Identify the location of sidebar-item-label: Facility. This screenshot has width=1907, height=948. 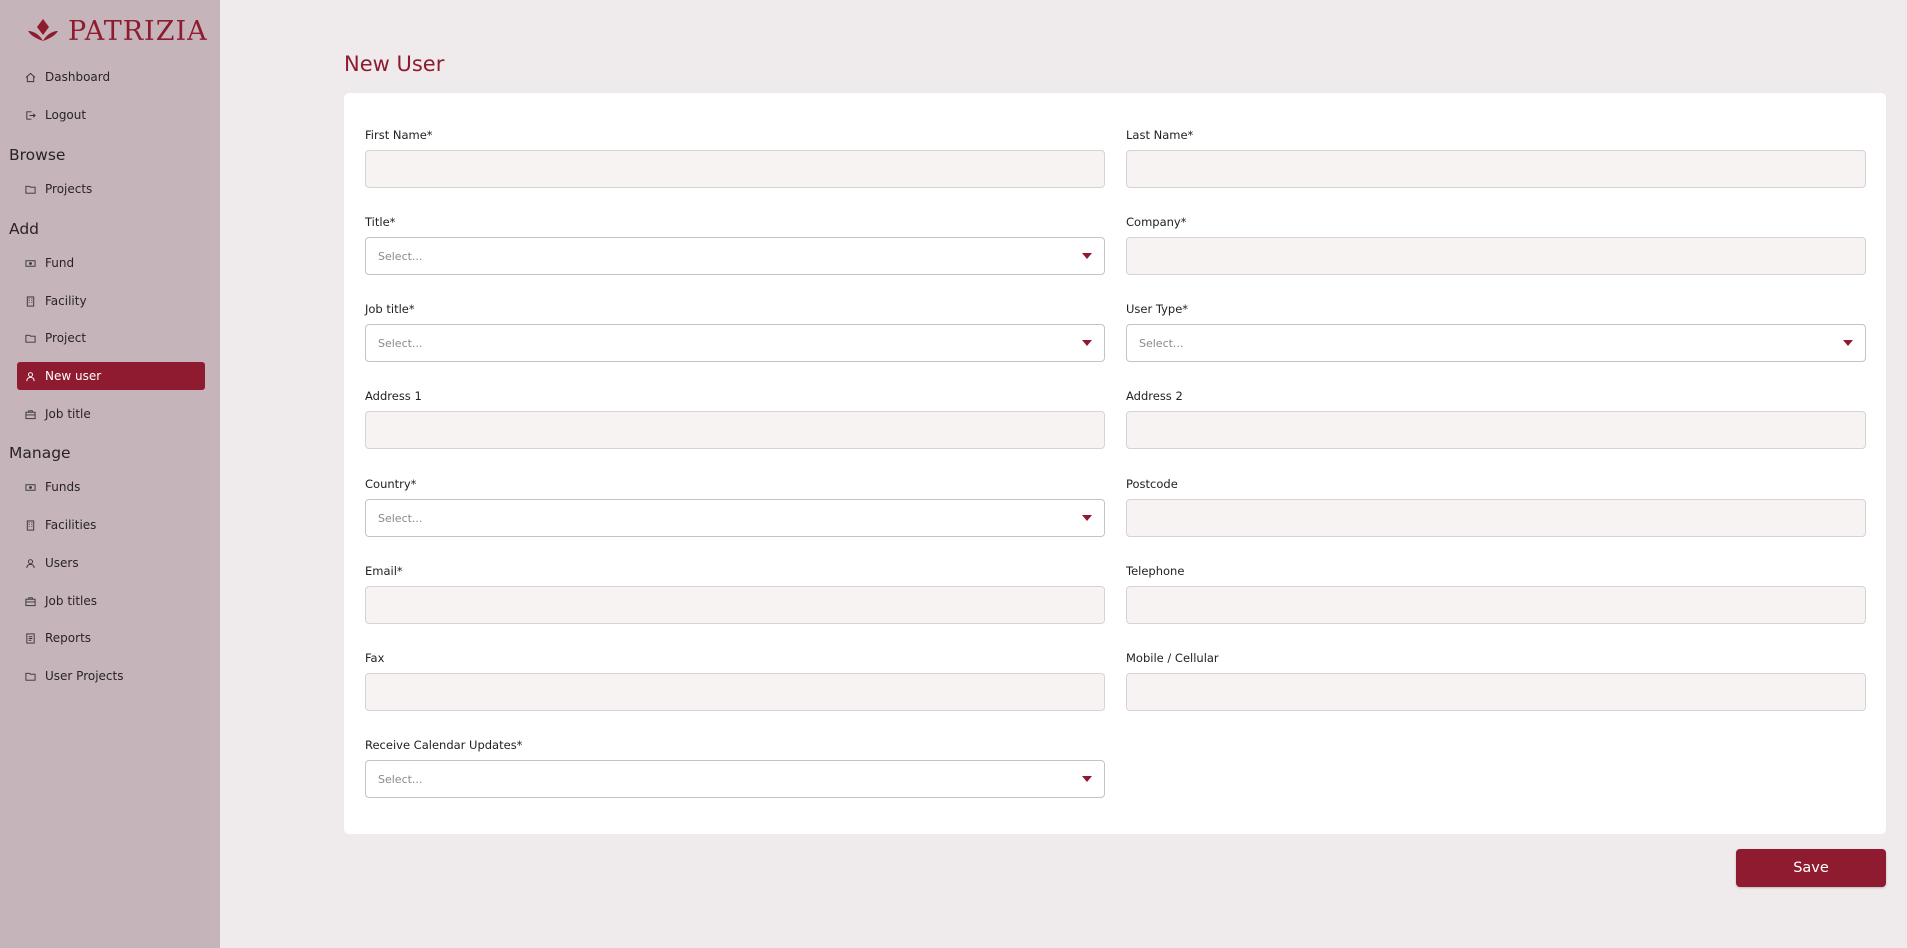
(66, 301).